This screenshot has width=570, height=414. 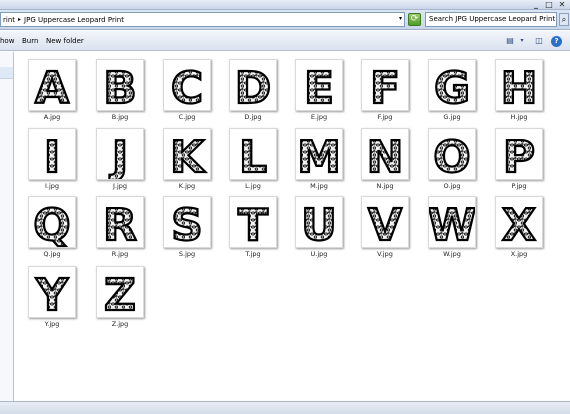 I want to click on file-item: S S.jpg, so click(x=187, y=227).